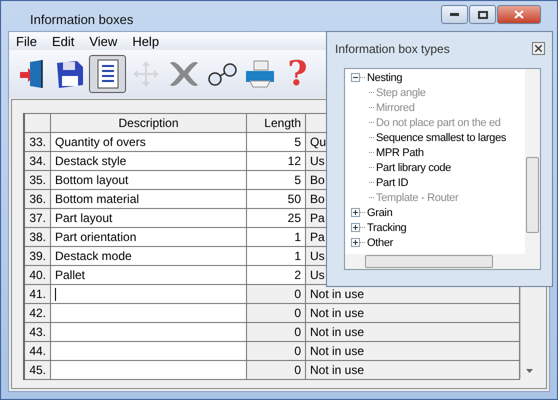 This screenshot has width=558, height=400. What do you see at coordinates (148, 275) in the screenshot?
I see `table-cell: Pallet` at bounding box center [148, 275].